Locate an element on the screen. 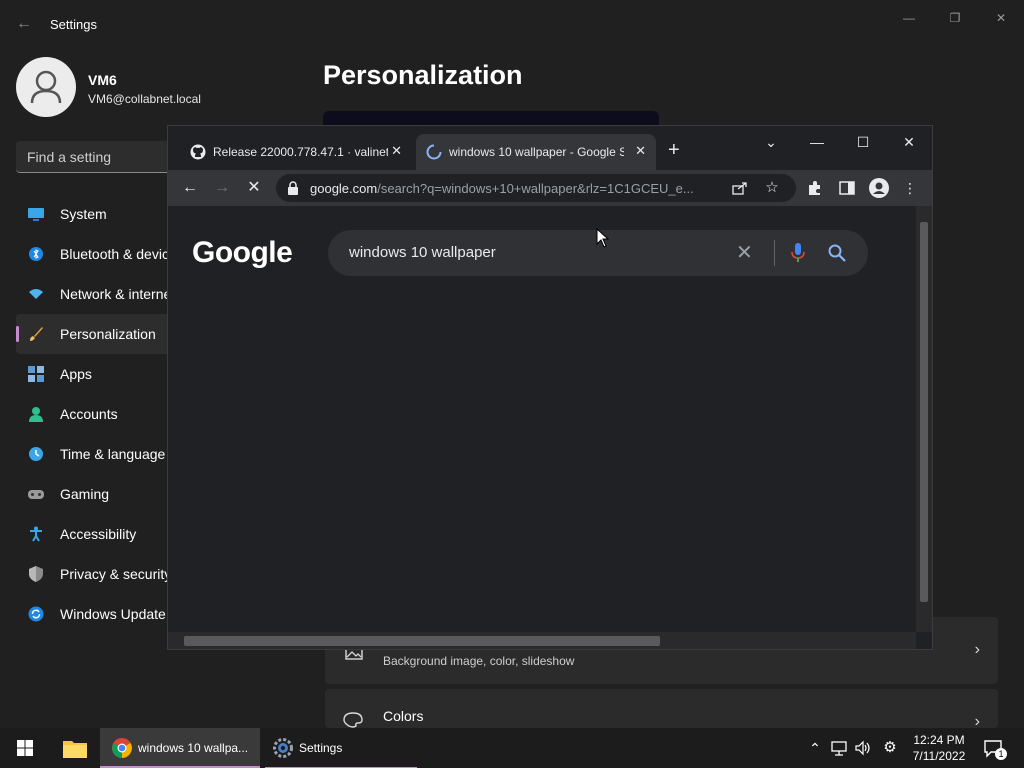 Image resolution: width=1024 pixels, height=768 pixels. nav-item-system: System is located at coordinates (96, 214).